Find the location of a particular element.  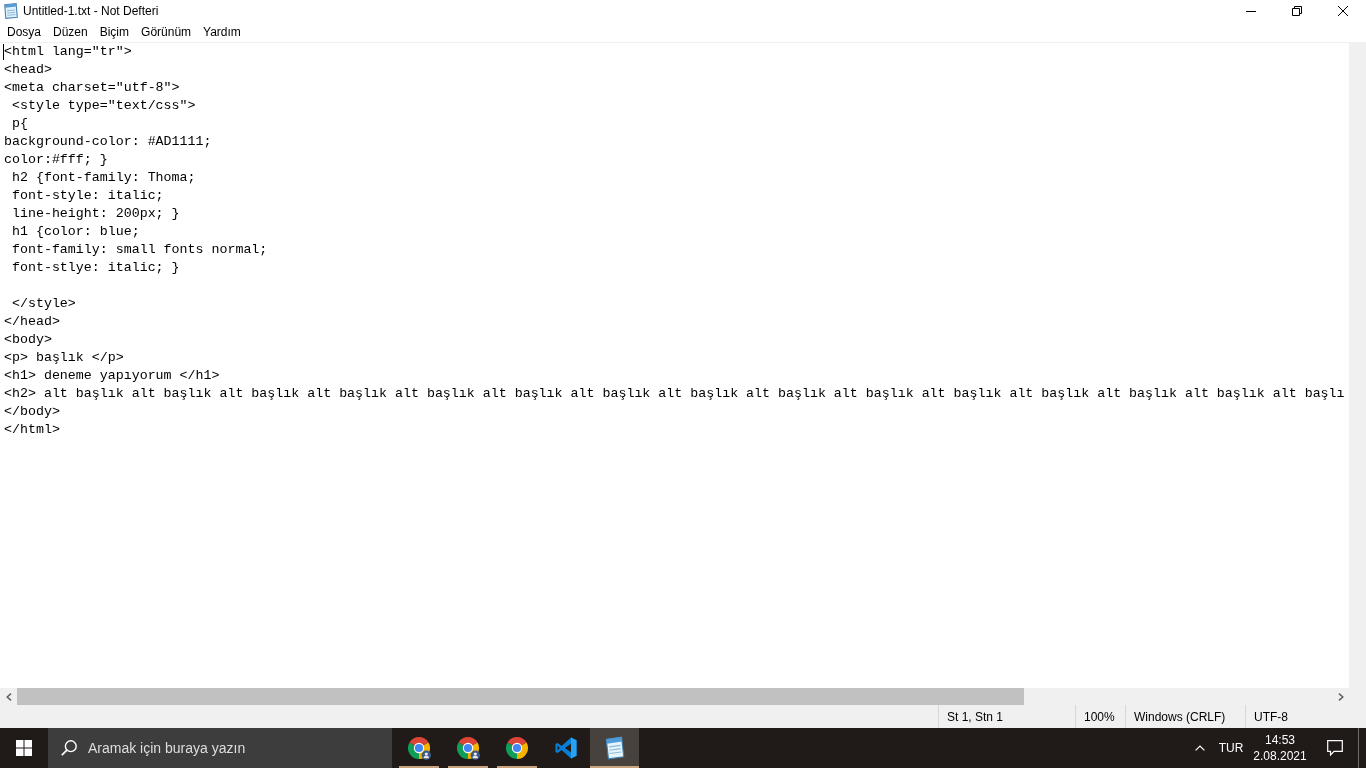

text-line: </head> is located at coordinates (32, 322).